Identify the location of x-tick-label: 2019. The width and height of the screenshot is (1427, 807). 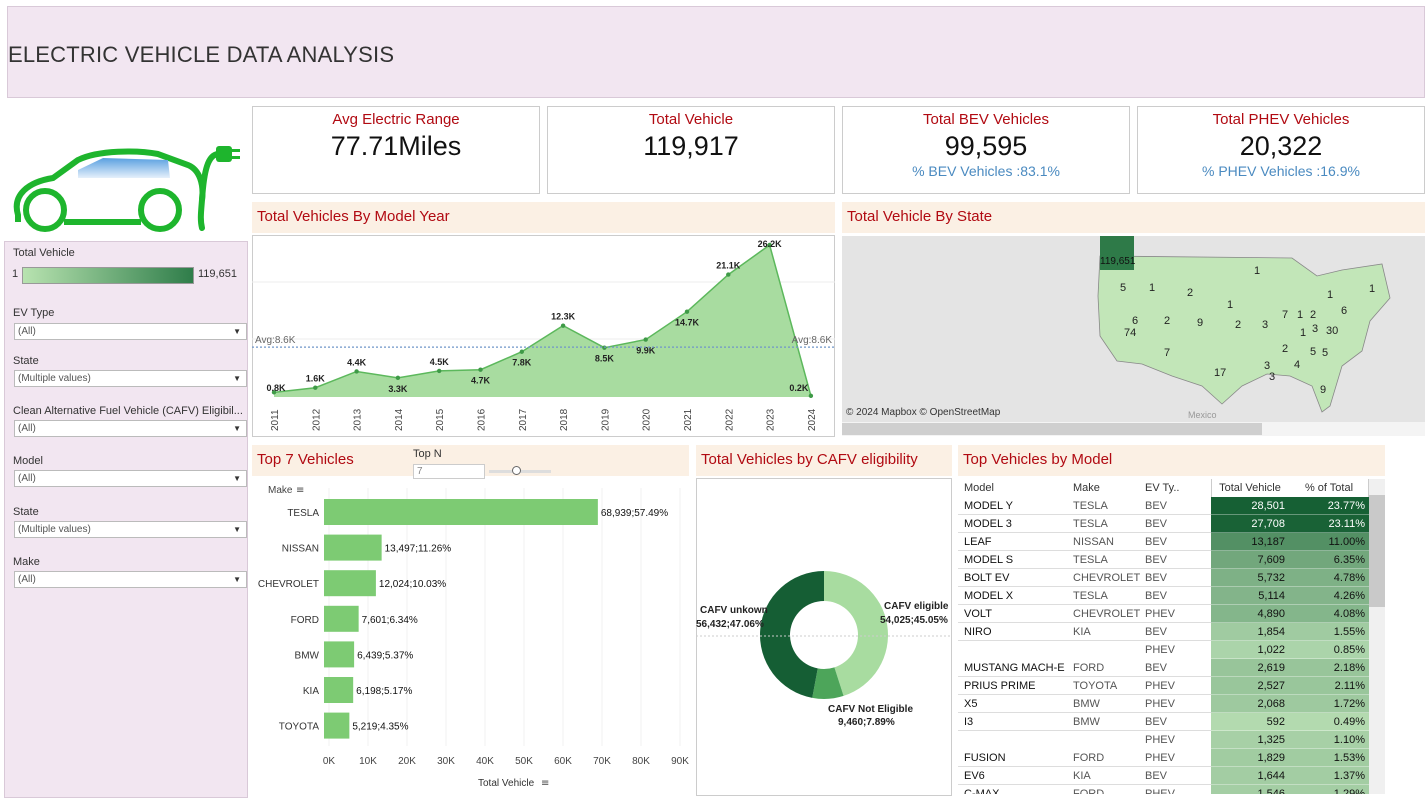
(605, 419).